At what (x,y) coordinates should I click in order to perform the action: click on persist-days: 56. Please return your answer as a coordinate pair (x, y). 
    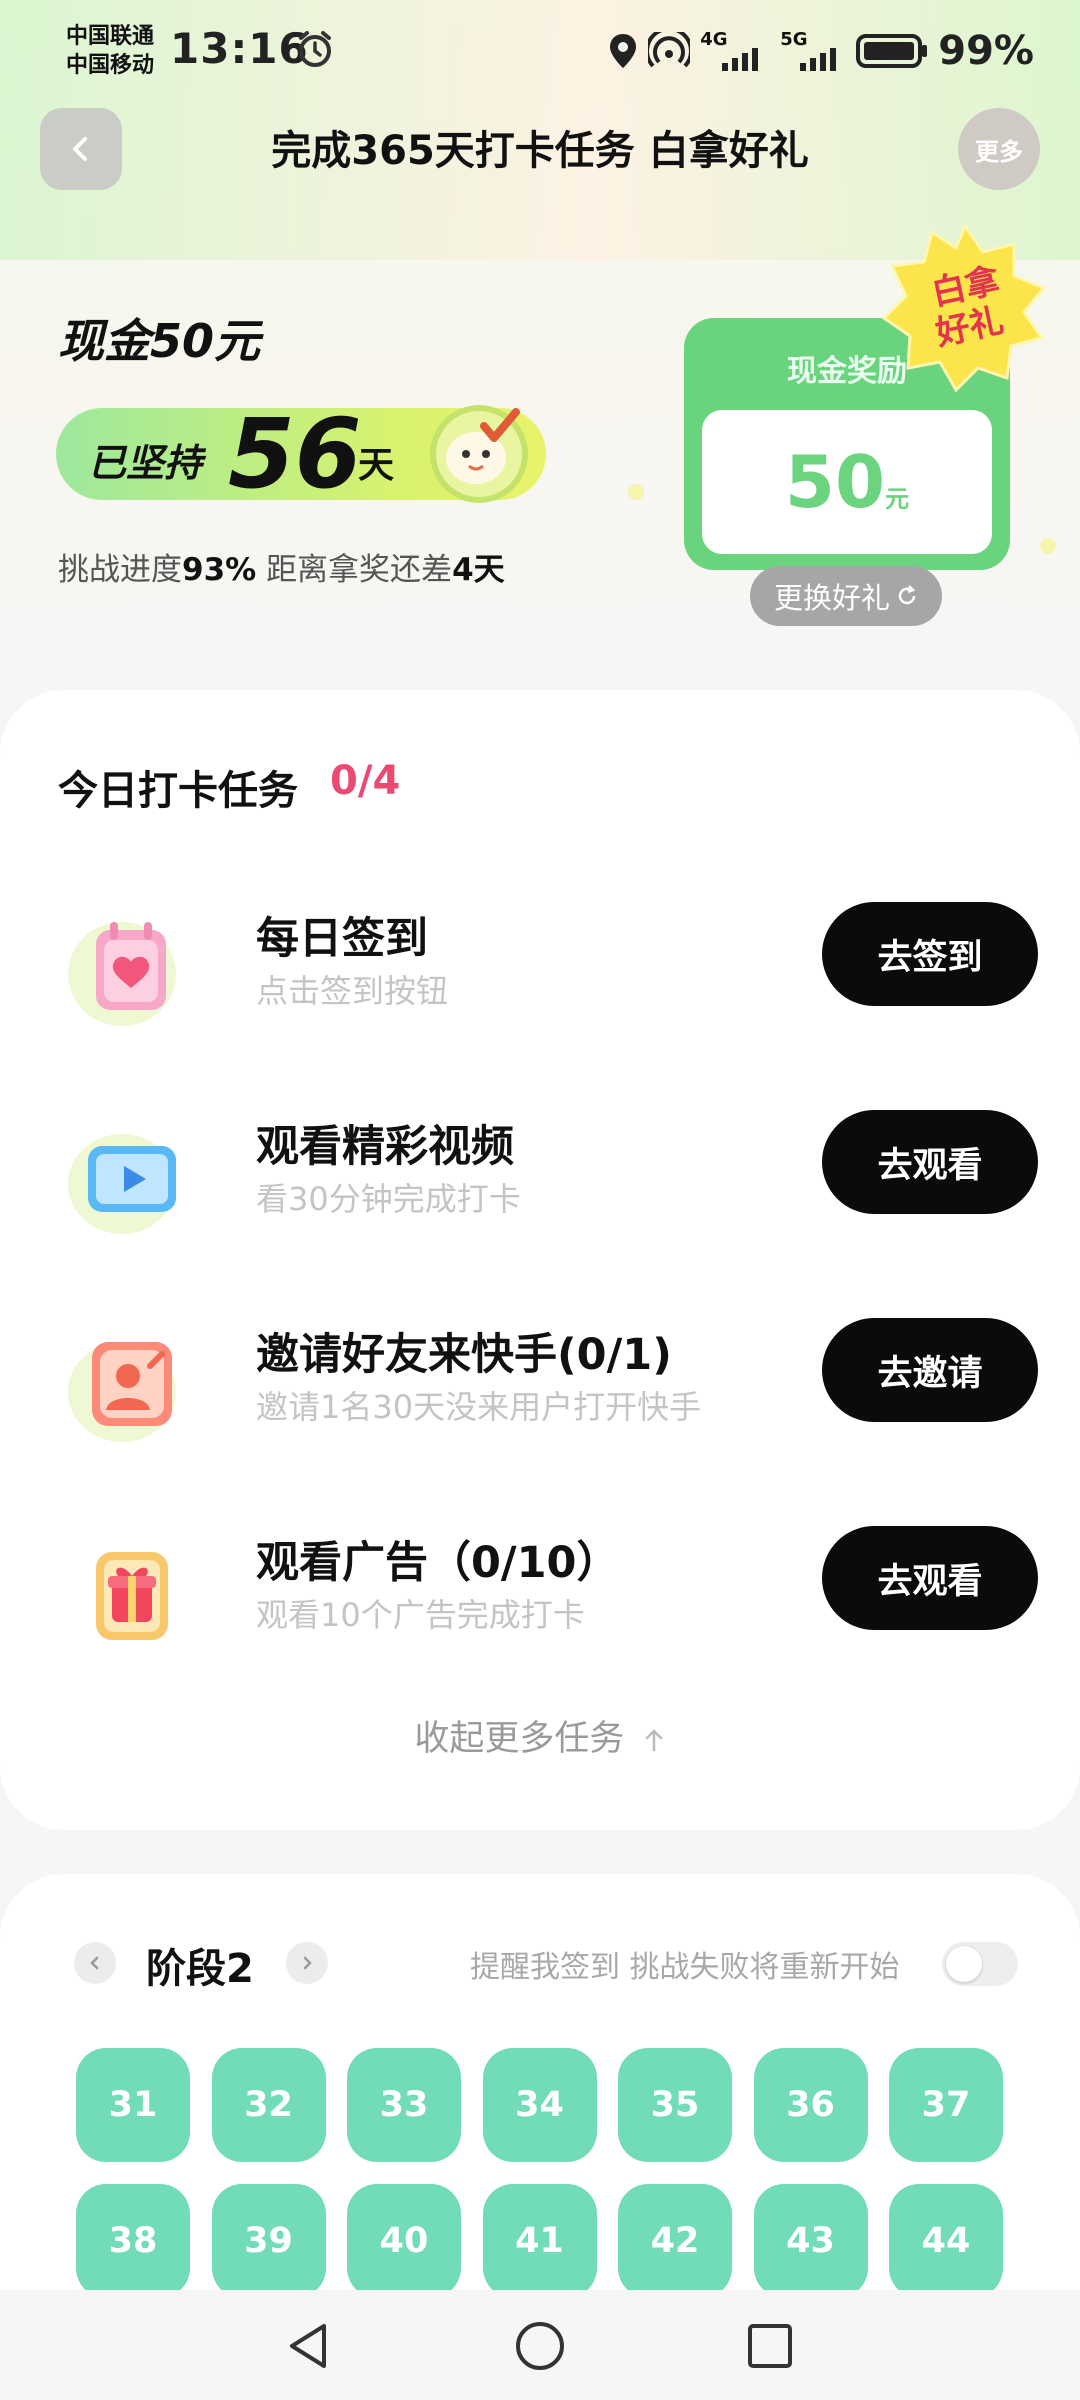
    Looking at the image, I should click on (295, 454).